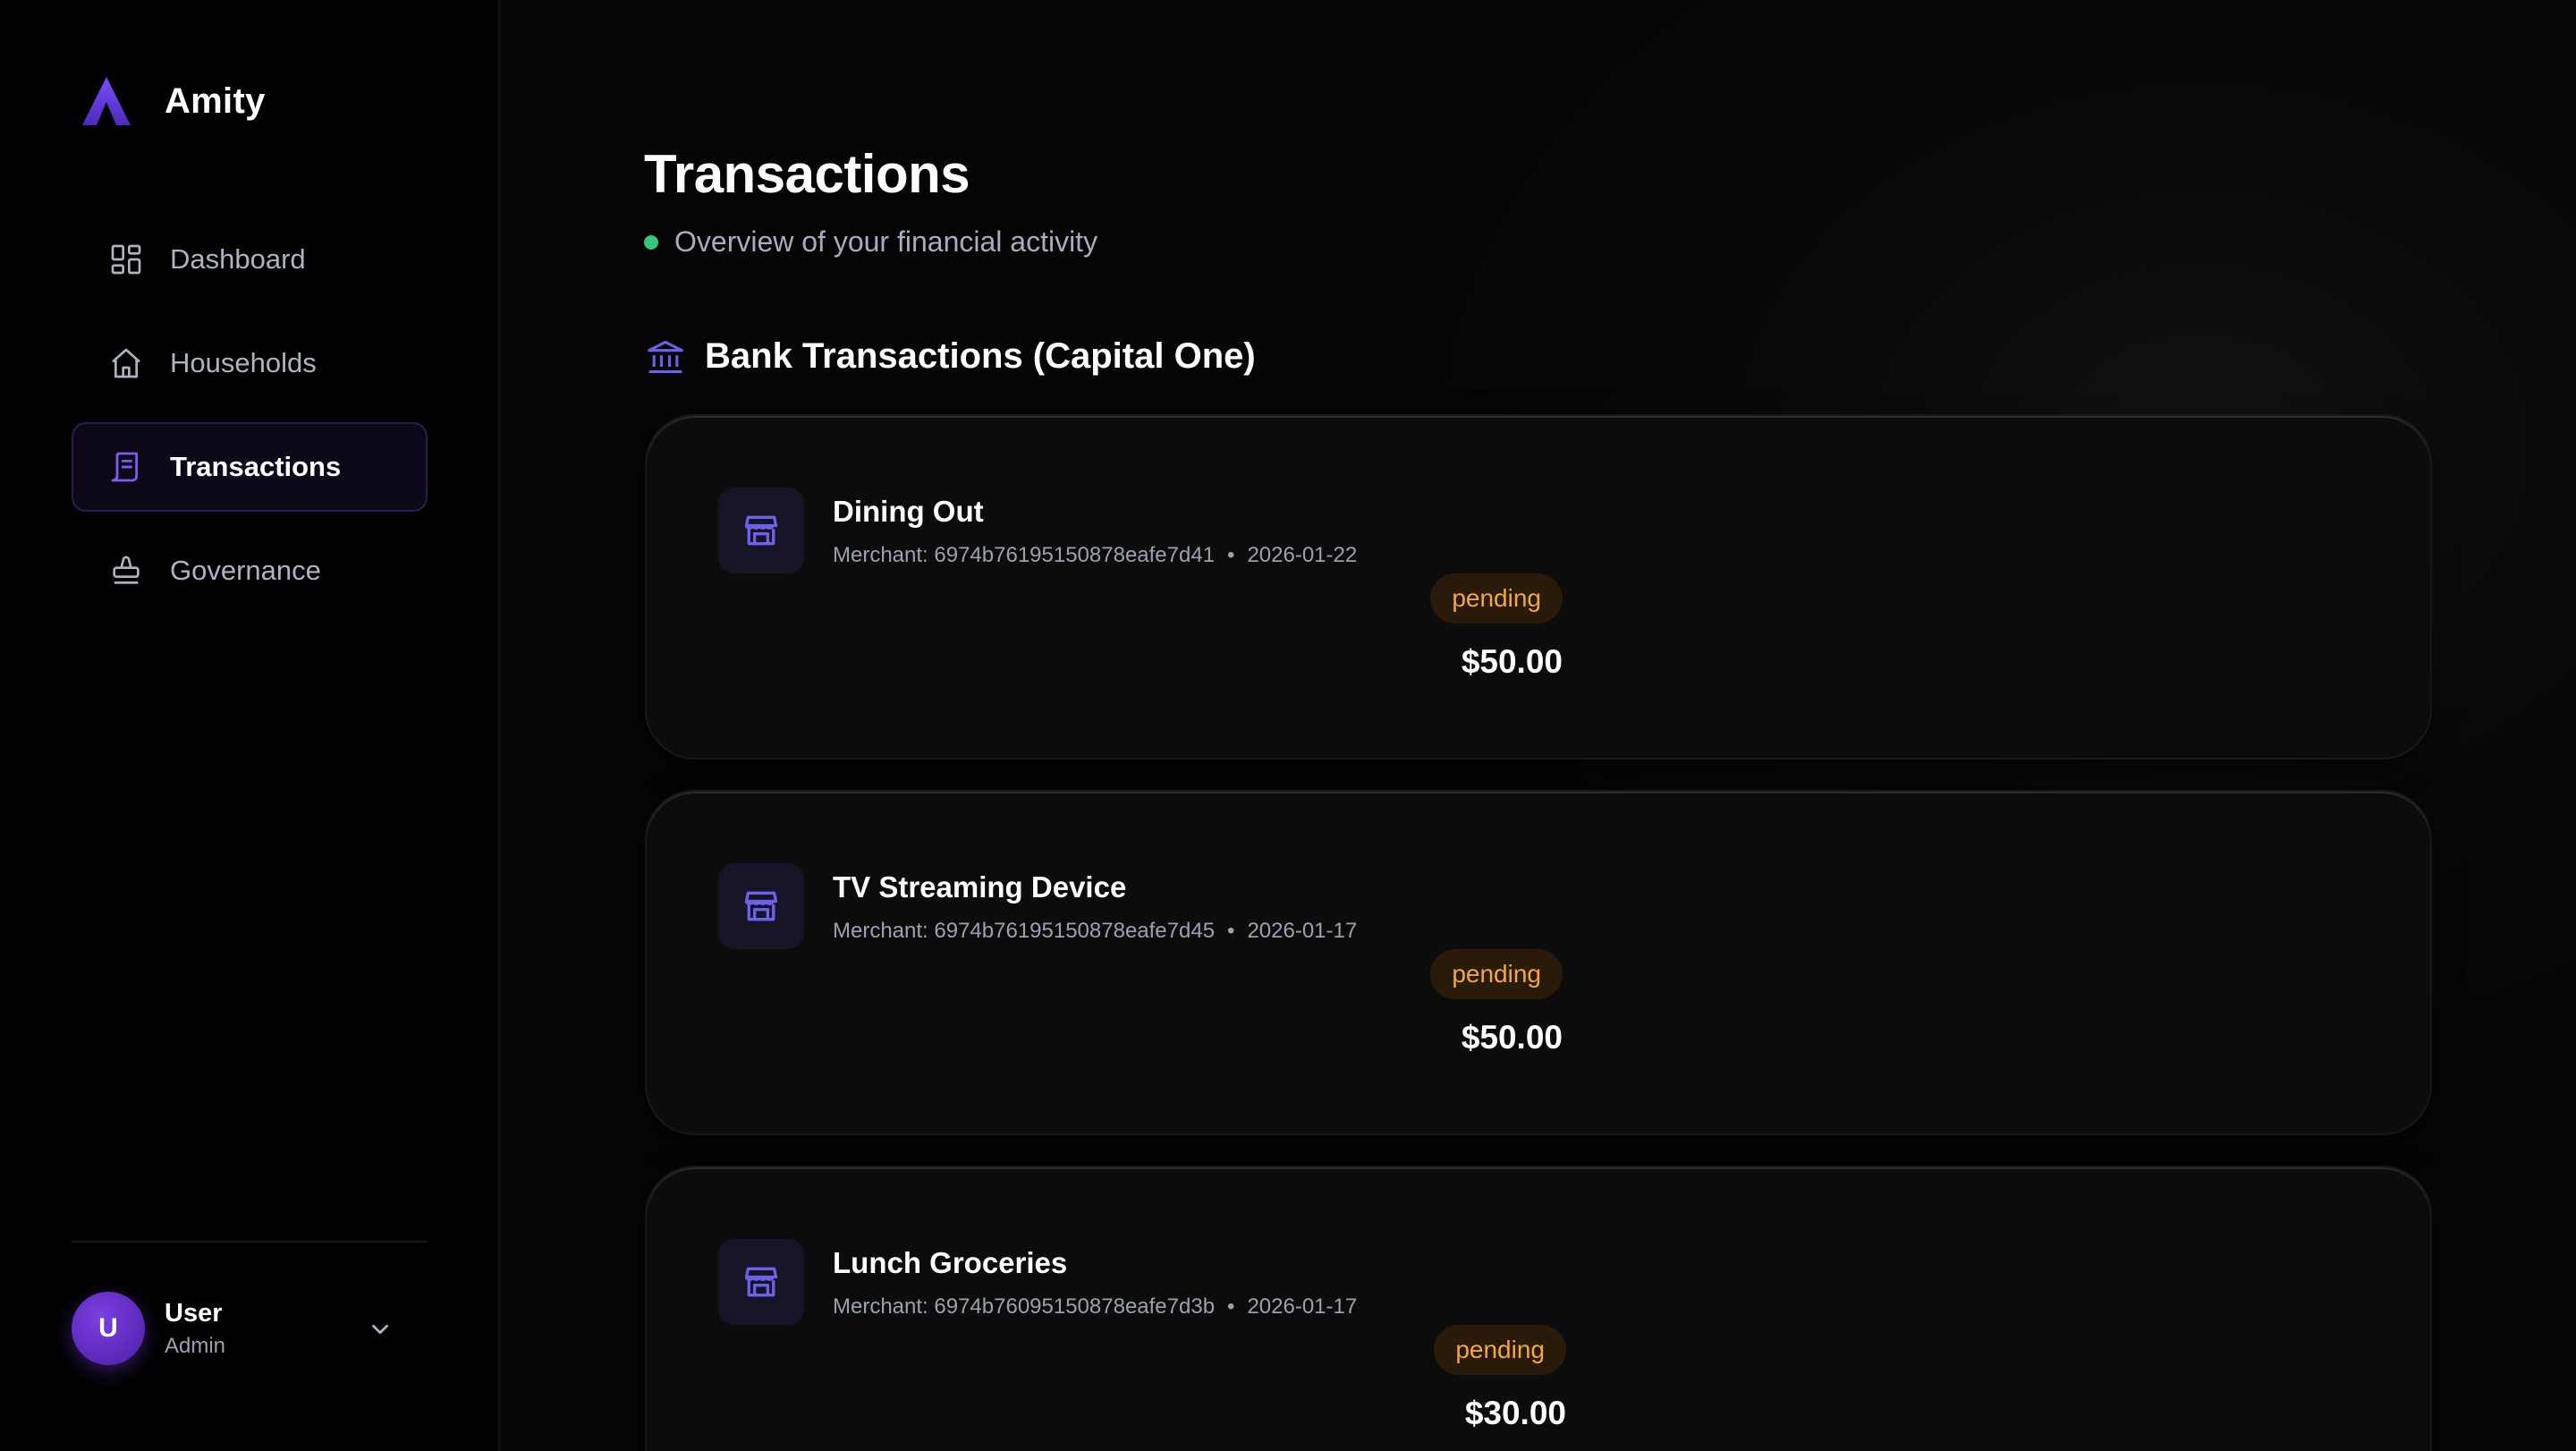 The width and height of the screenshot is (2576, 1451). I want to click on receipt-icon, so click(126, 467).